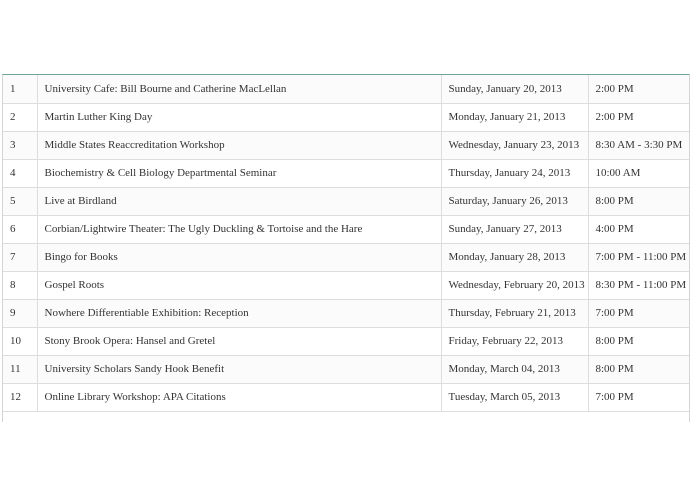 The height and width of the screenshot is (494, 695). Describe the element at coordinates (239, 201) in the screenshot. I see `event-title-link: Live at Birdland` at that location.